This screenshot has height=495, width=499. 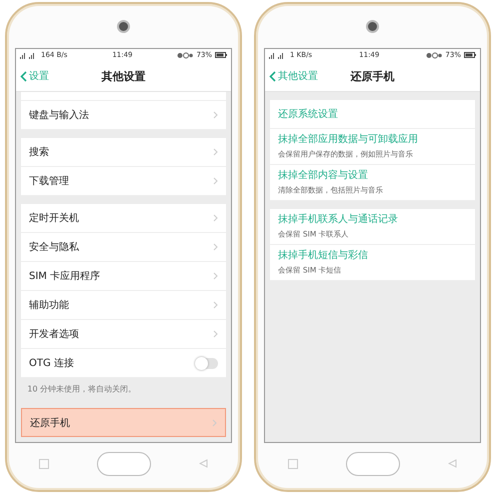 What do you see at coordinates (123, 181) in the screenshot?
I see `settings-row: 下载管理` at bounding box center [123, 181].